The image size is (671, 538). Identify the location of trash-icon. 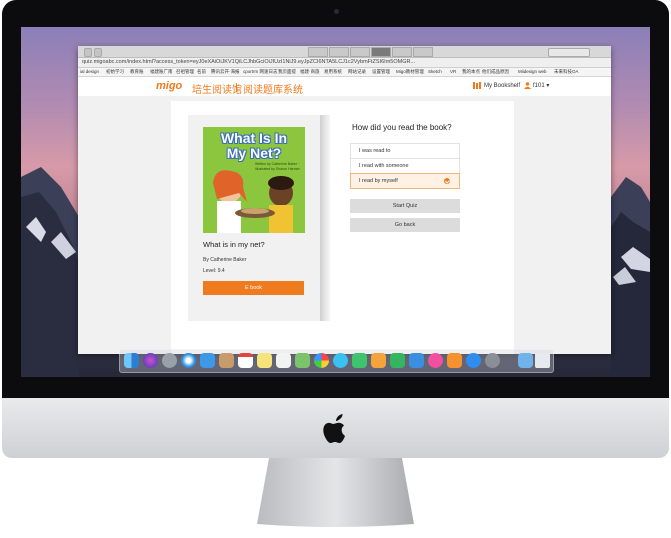
(542, 360).